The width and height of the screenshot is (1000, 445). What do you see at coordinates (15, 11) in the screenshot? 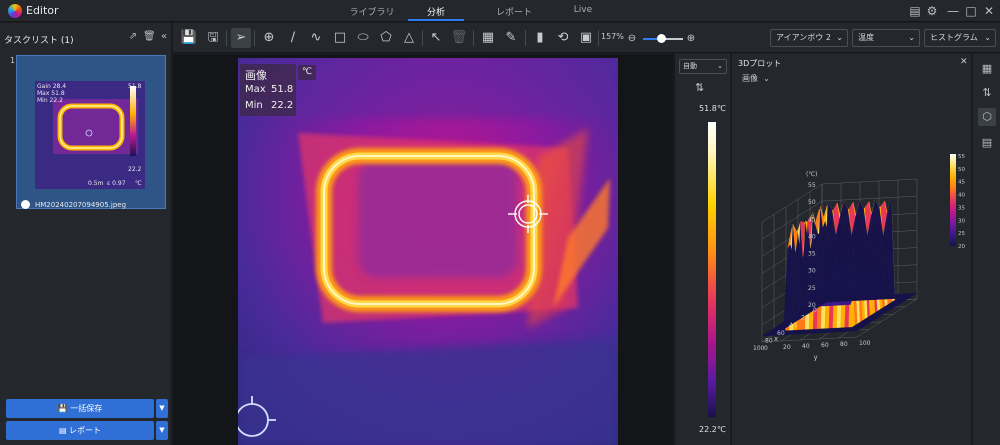
I see `app-logo-icon` at bounding box center [15, 11].